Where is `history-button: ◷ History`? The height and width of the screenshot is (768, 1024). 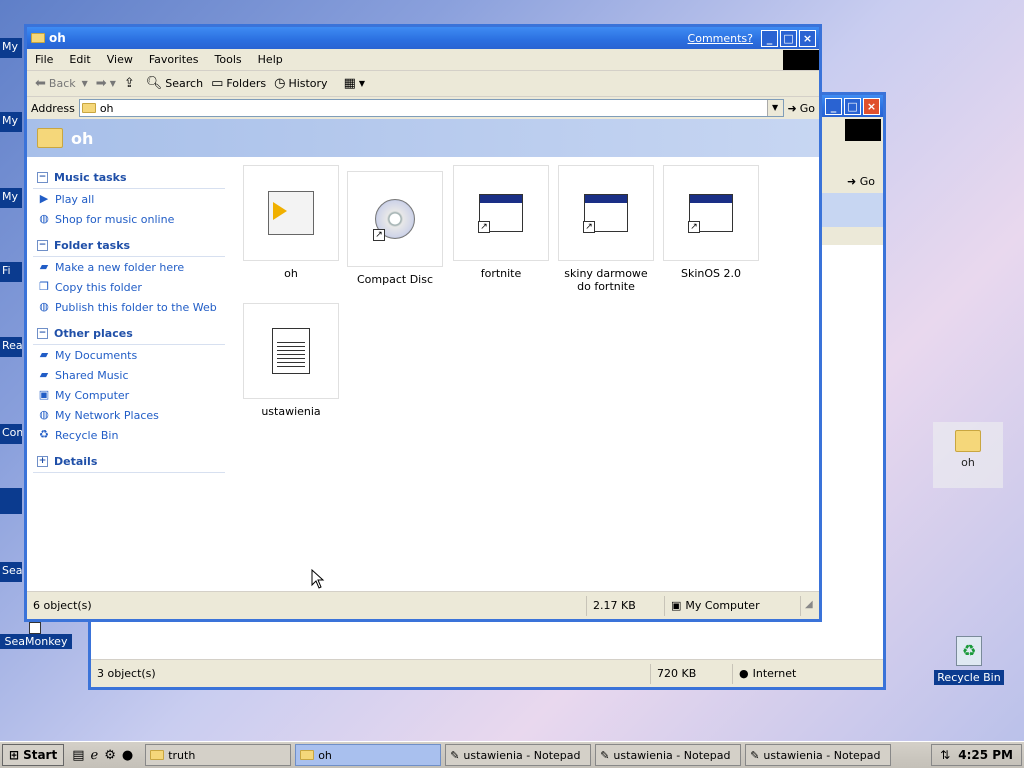
history-button: ◷ History is located at coordinates (300, 83).